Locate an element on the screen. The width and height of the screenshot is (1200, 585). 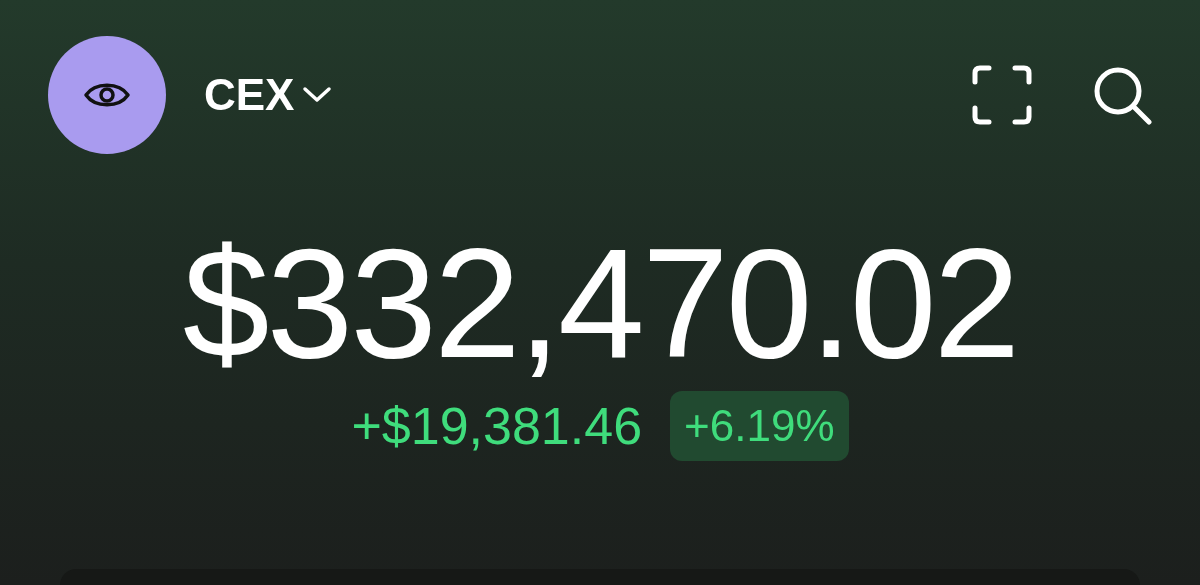
scan-icon is located at coordinates (1002, 95).